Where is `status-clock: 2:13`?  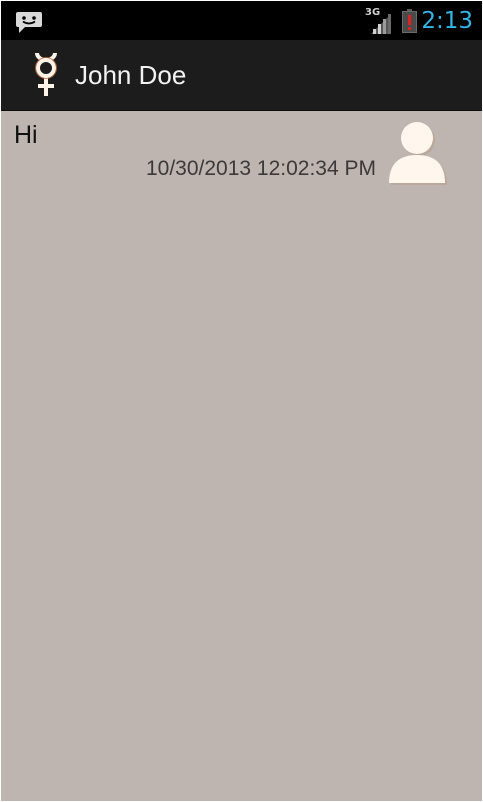
status-clock: 2:13 is located at coordinates (447, 21).